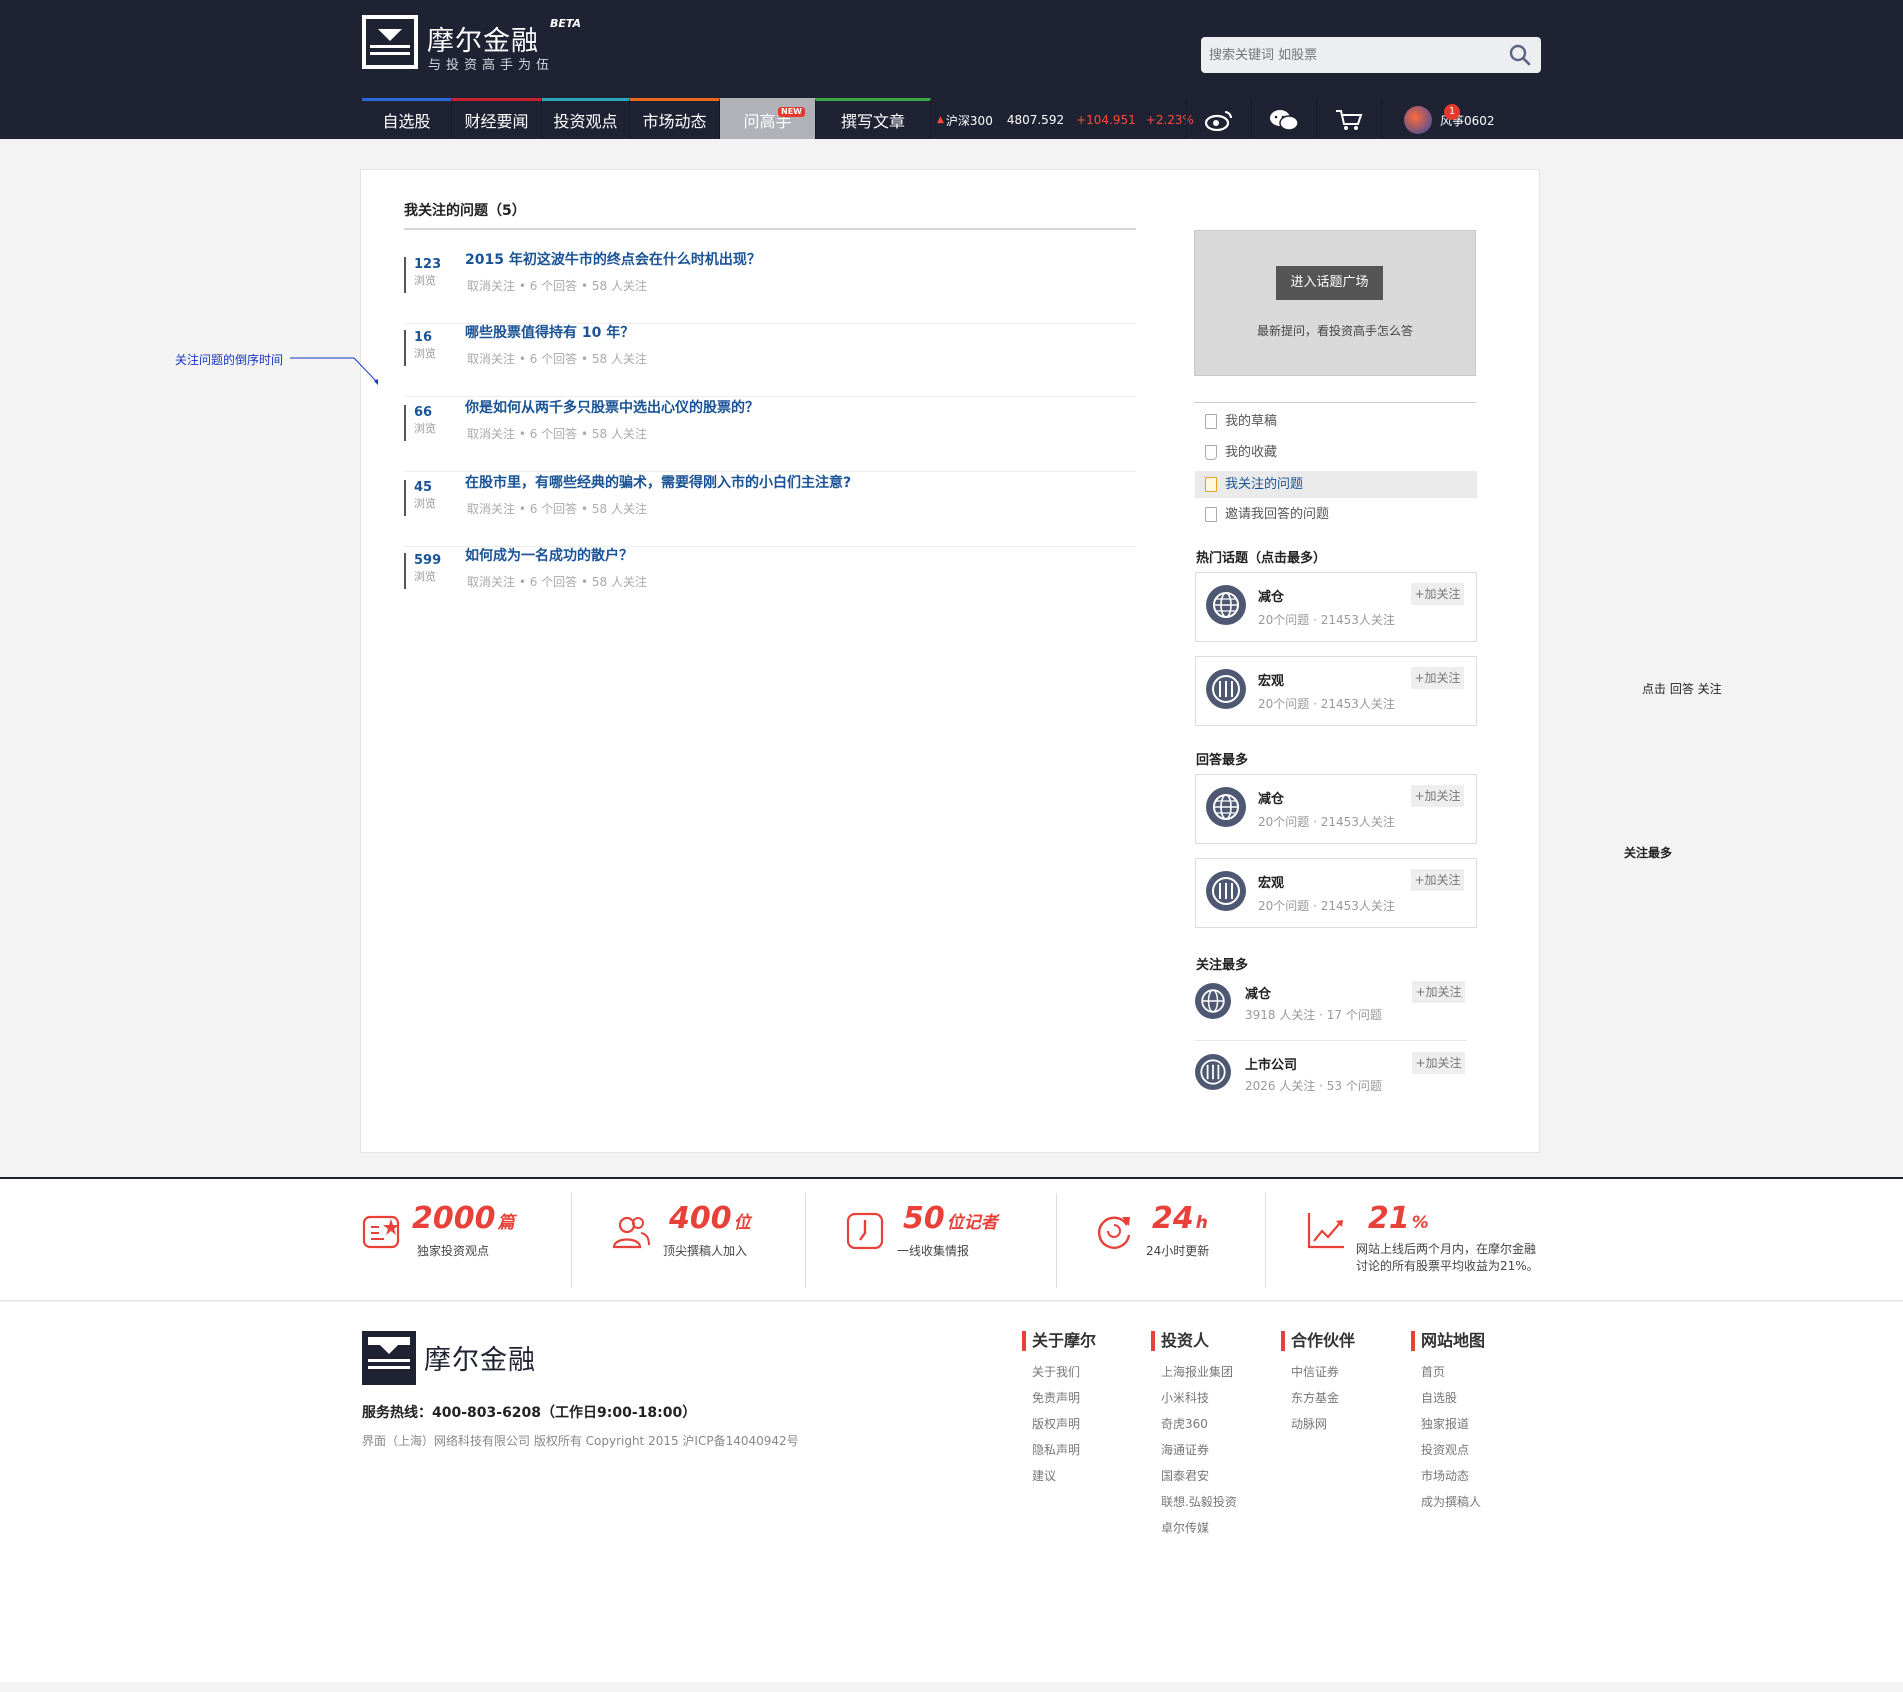 This screenshot has width=1903, height=1692. What do you see at coordinates (1106, 120) in the screenshot?
I see `ticker-change: +104.951` at bounding box center [1106, 120].